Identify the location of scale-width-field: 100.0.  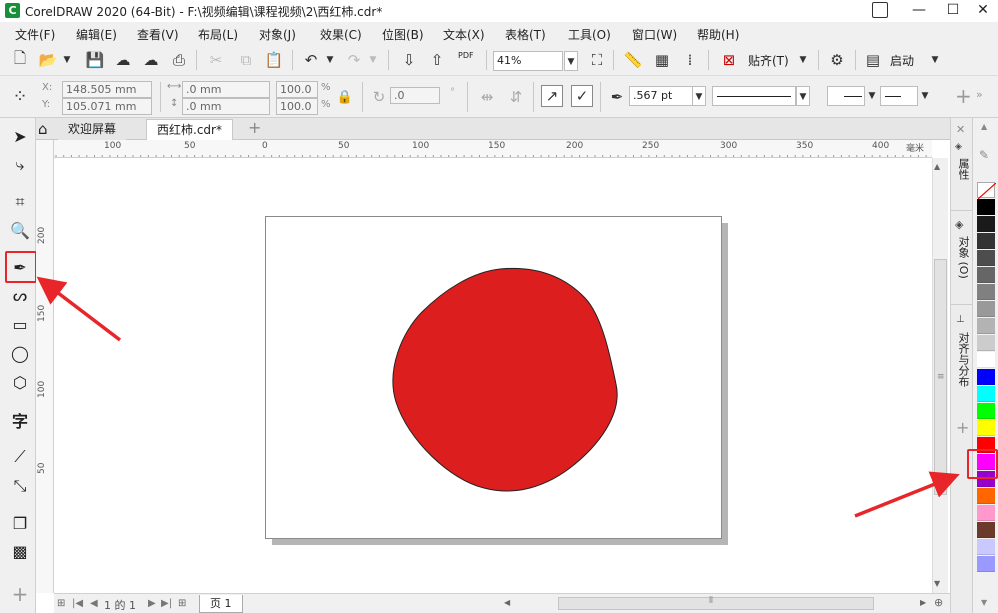
(297, 89).